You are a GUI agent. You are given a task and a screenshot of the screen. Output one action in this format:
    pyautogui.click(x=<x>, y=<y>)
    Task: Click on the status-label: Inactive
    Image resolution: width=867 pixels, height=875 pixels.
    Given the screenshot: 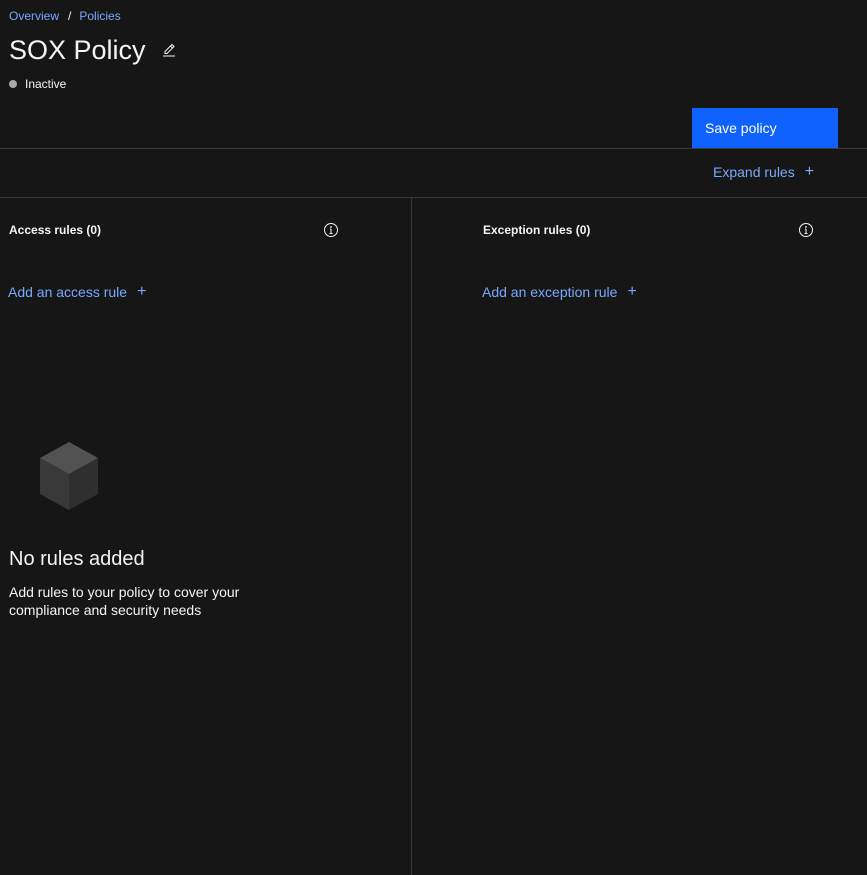 What is the action you would take?
    pyautogui.click(x=46, y=84)
    